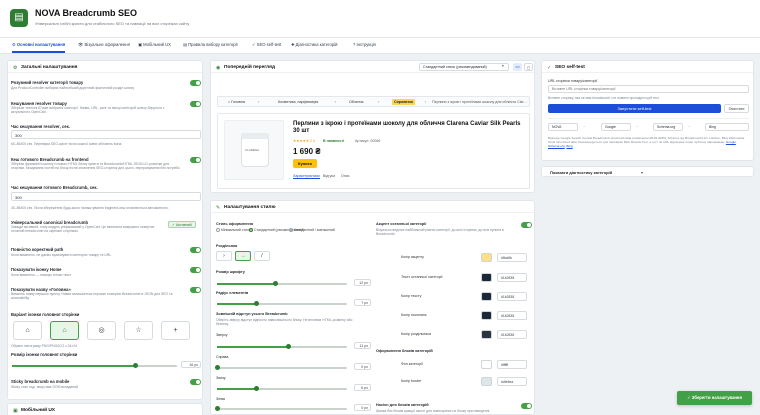 The image size is (760, 415). Describe the element at coordinates (282, 303) in the screenshot. I see `radius-slider` at that location.